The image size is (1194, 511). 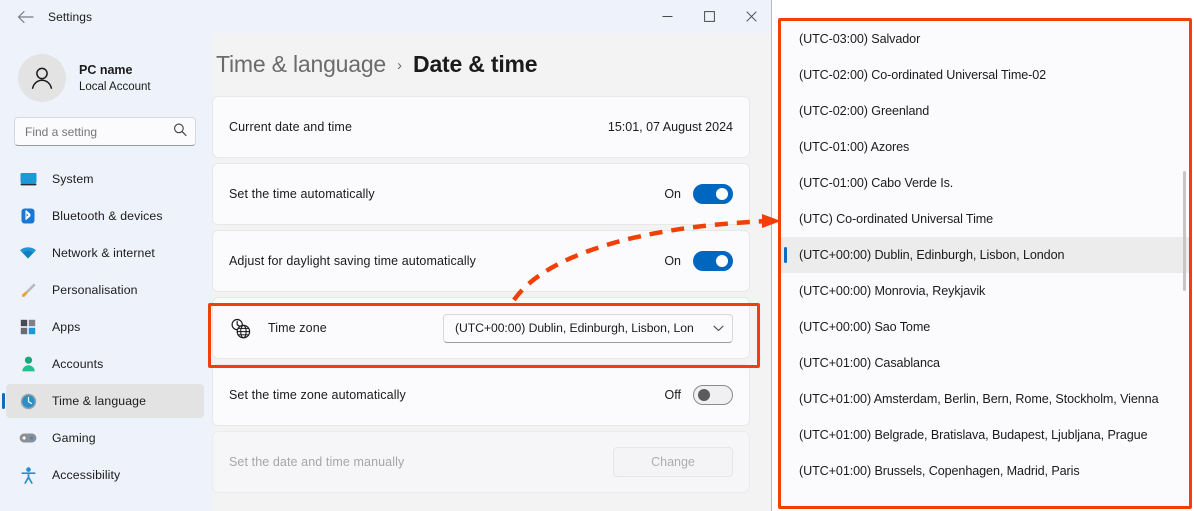 I want to click on avatar, so click(x=42, y=78).